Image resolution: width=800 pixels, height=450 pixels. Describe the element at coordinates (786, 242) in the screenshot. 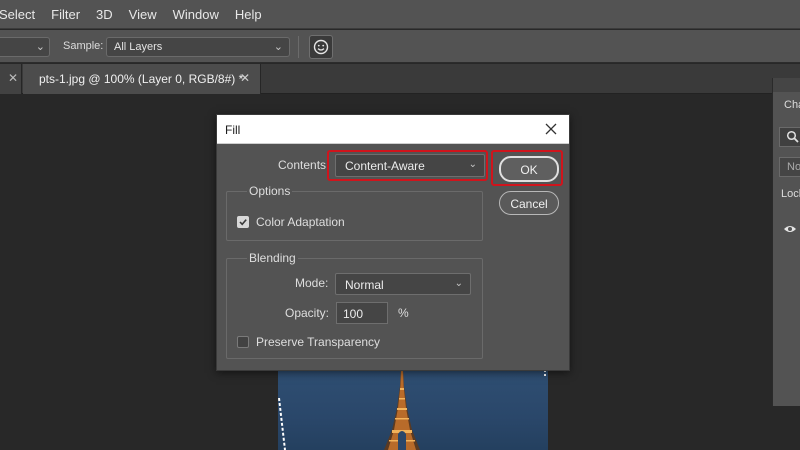

I see `channels-panel: Cha No Lock` at that location.